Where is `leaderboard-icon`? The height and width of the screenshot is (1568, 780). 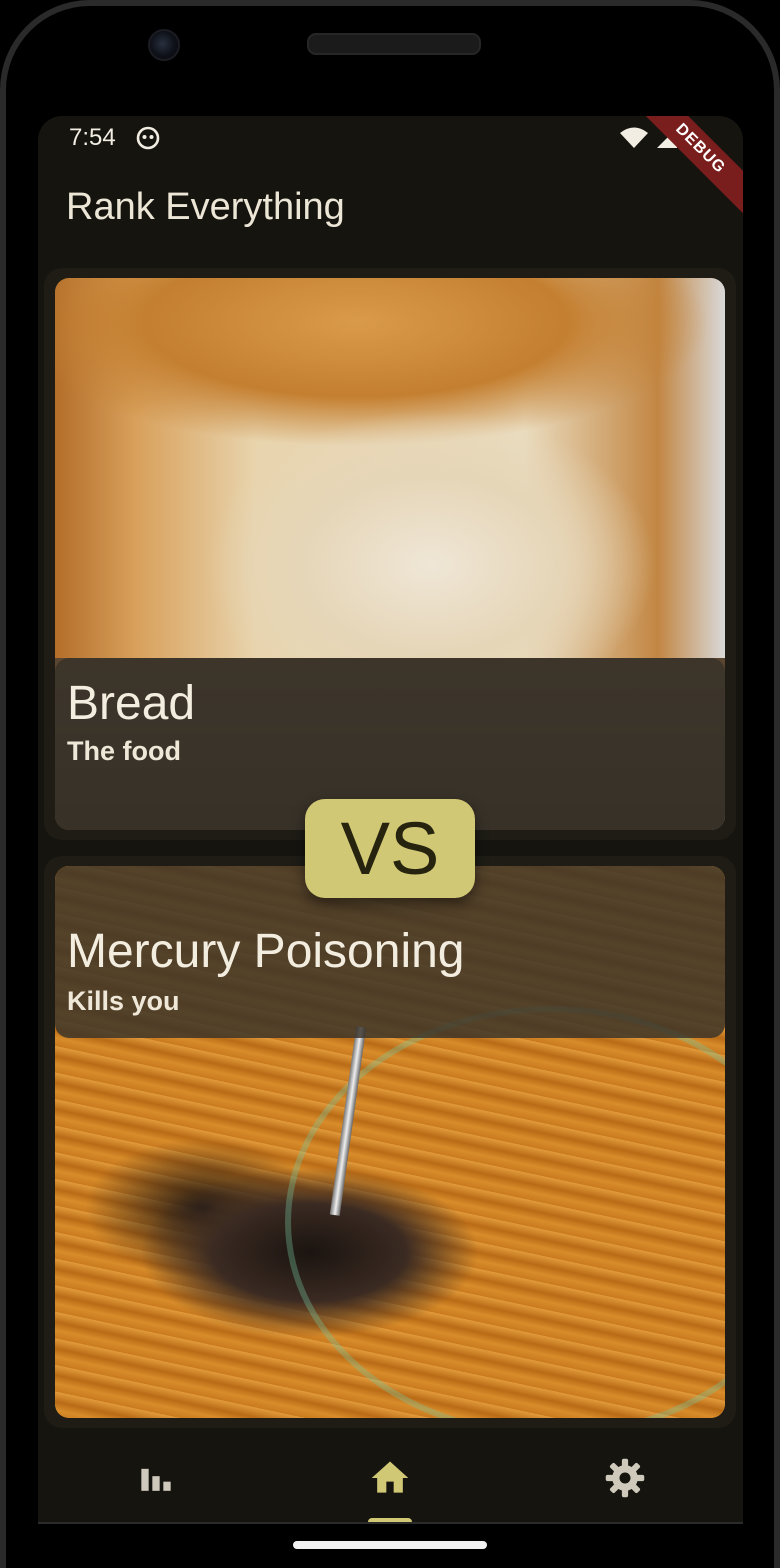 leaderboard-icon is located at coordinates (156, 1478).